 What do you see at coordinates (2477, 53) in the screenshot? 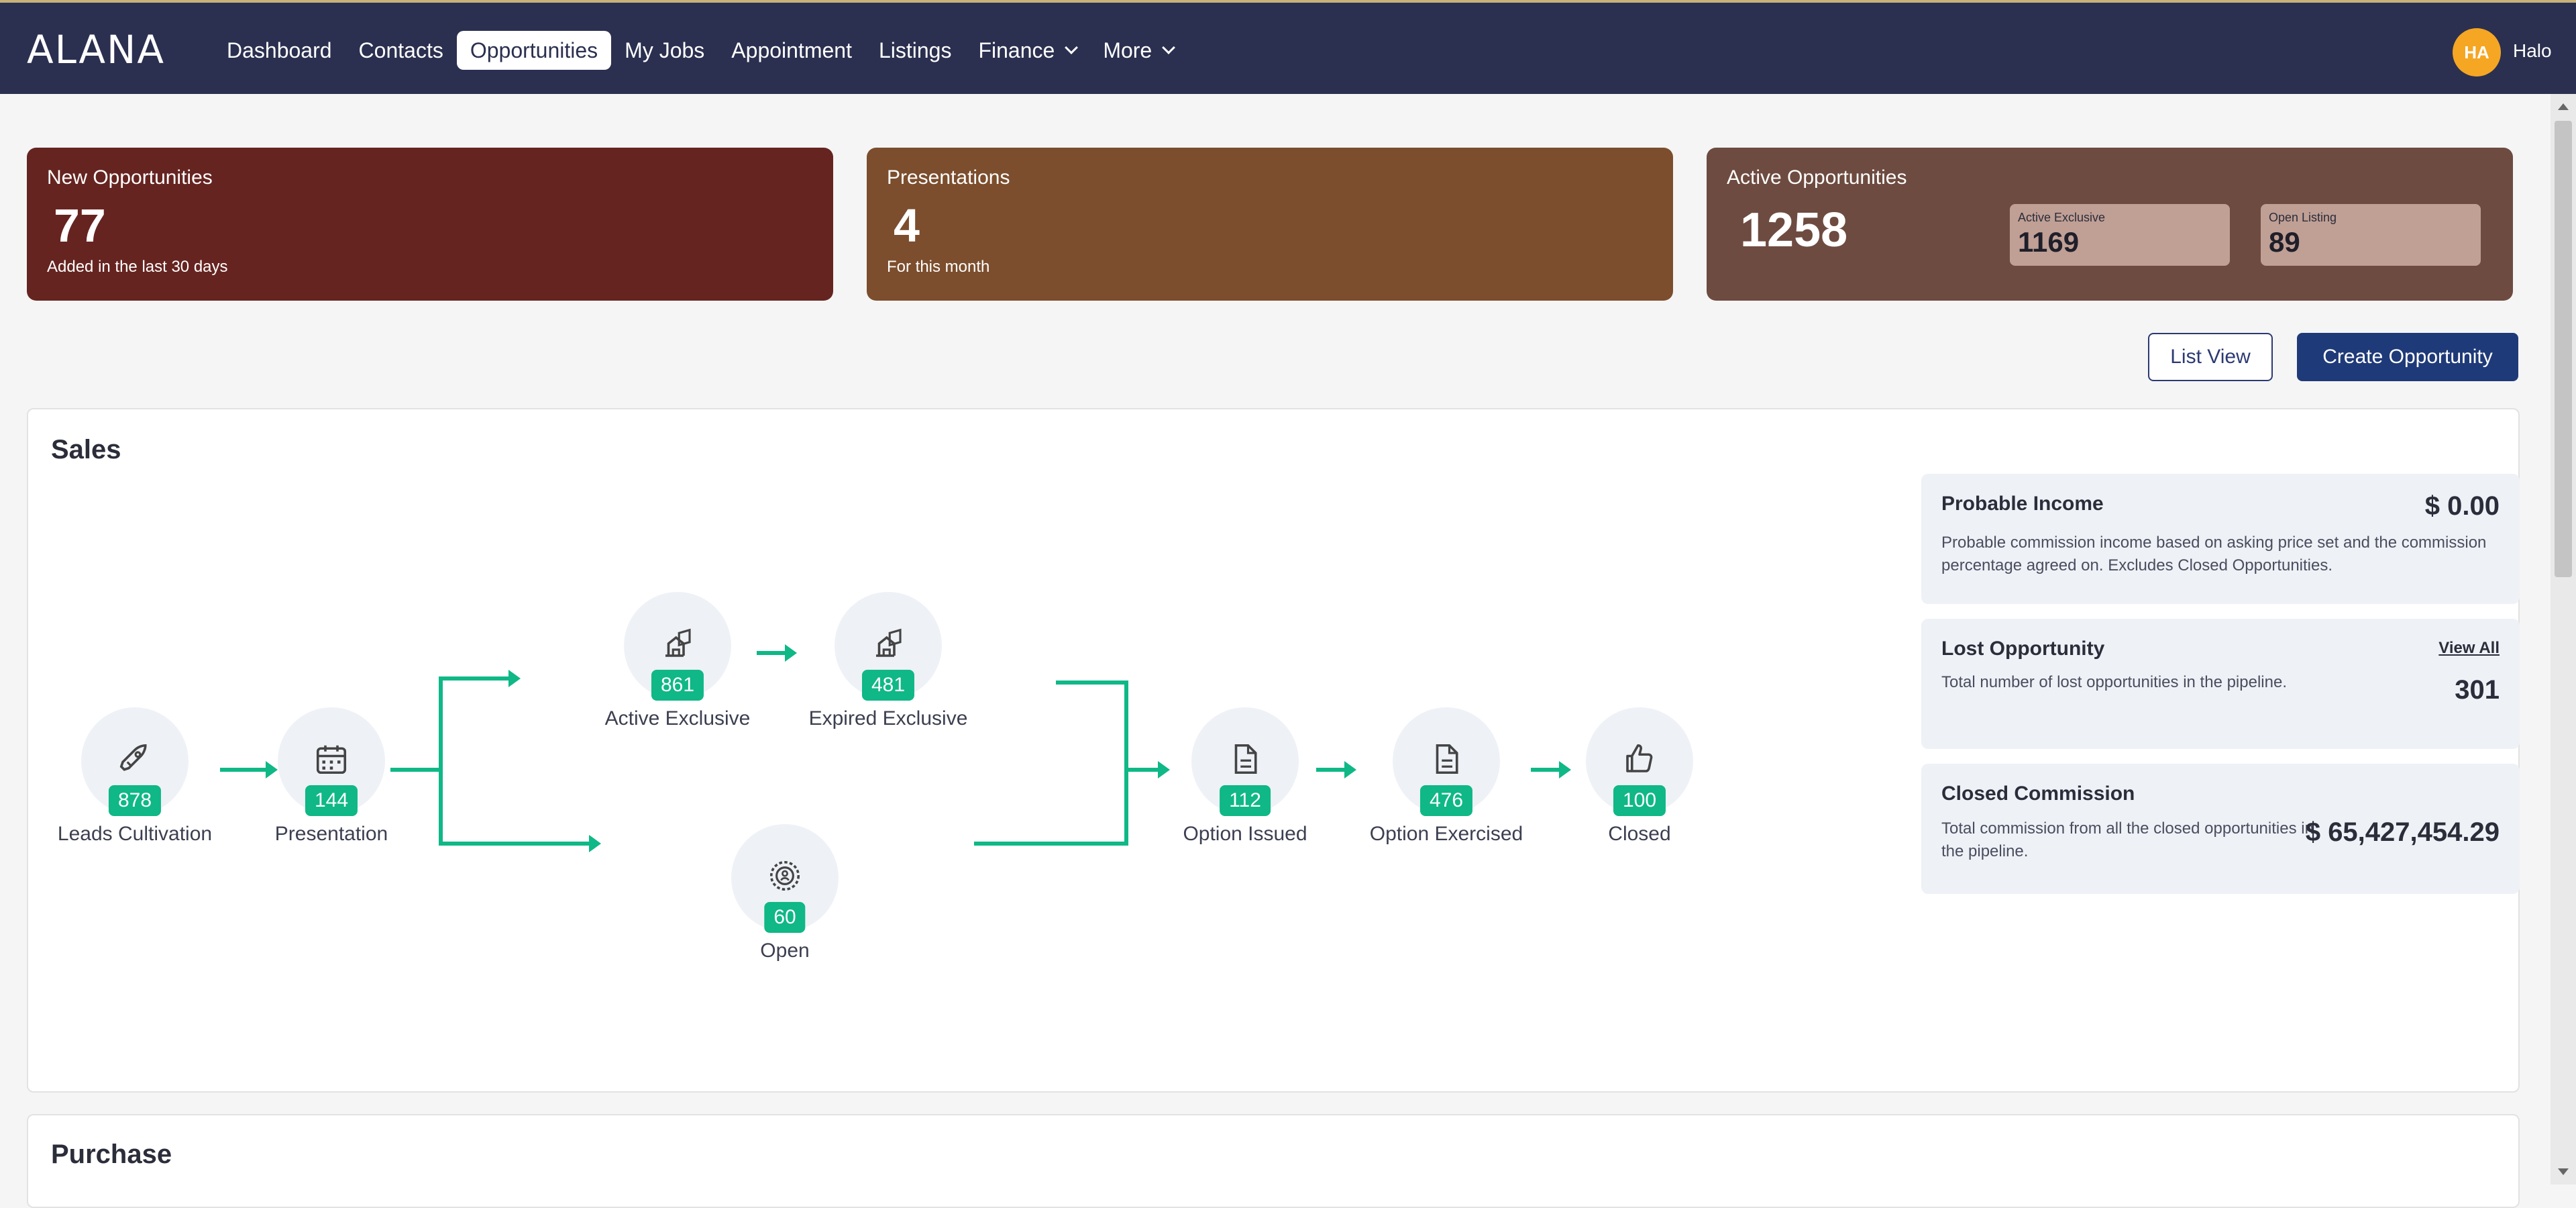
I see `avatar: HA` at bounding box center [2477, 53].